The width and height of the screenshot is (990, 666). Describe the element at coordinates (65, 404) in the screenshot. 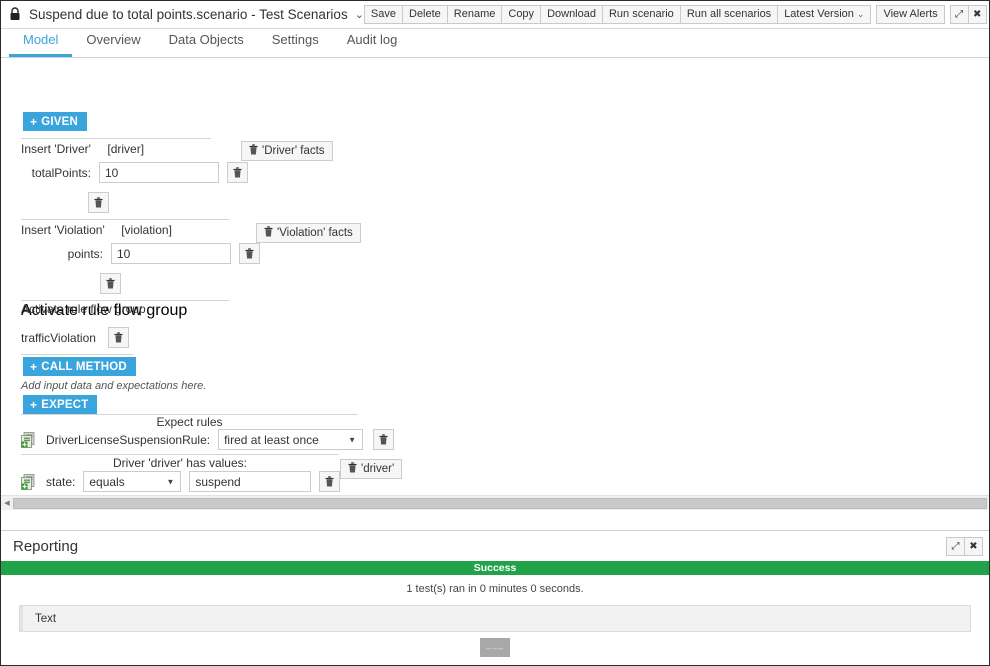

I see `expect-label: EXPECT` at that location.